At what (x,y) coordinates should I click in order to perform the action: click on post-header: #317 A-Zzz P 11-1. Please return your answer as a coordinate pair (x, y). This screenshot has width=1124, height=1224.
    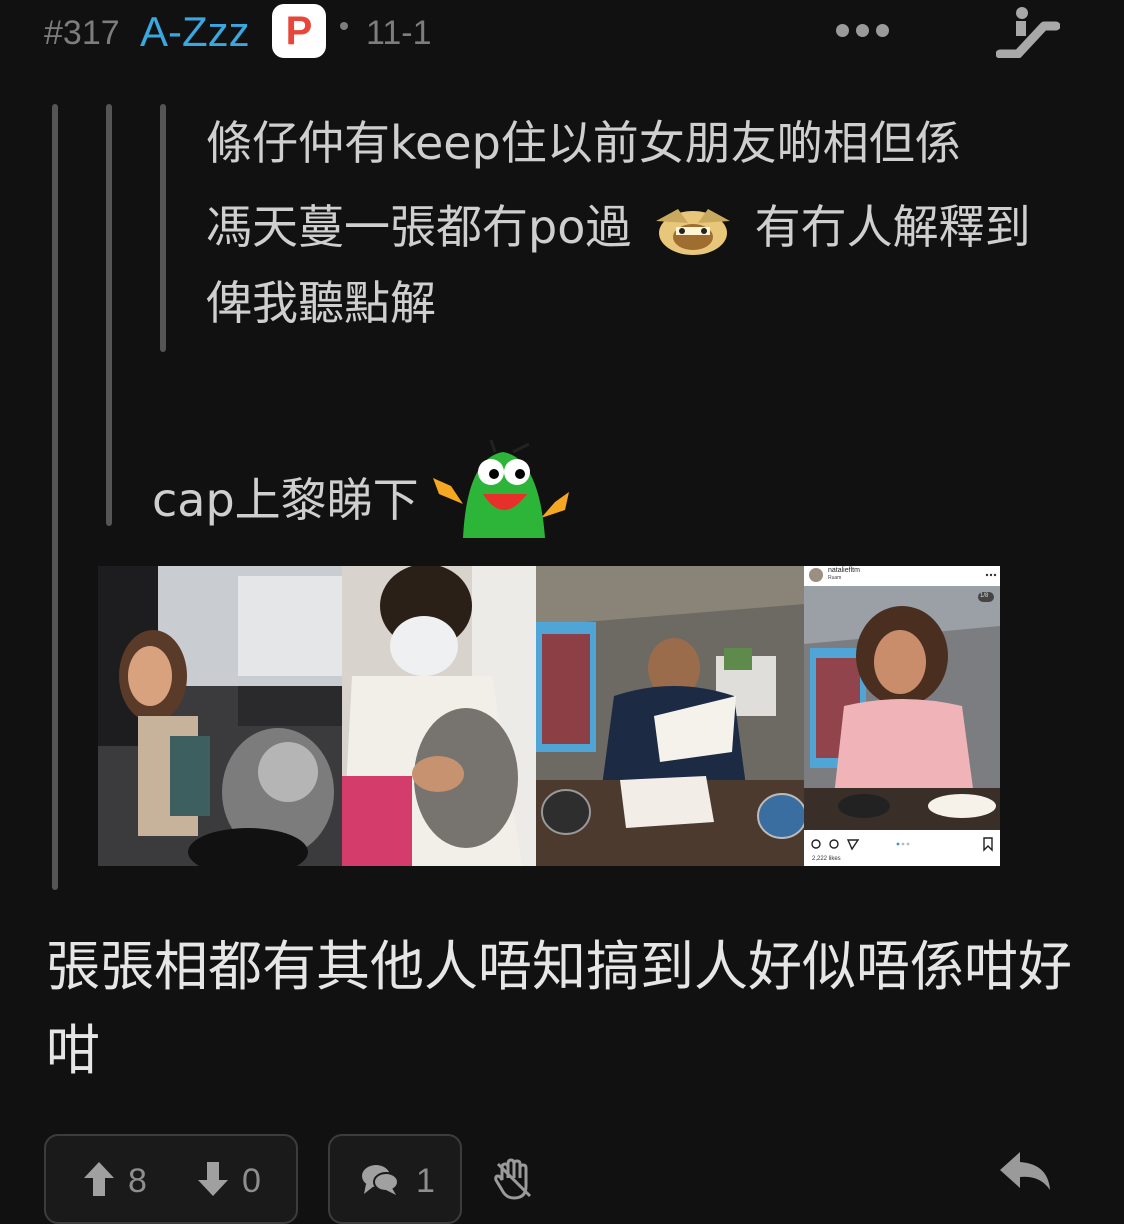
    Looking at the image, I should click on (562, 32).